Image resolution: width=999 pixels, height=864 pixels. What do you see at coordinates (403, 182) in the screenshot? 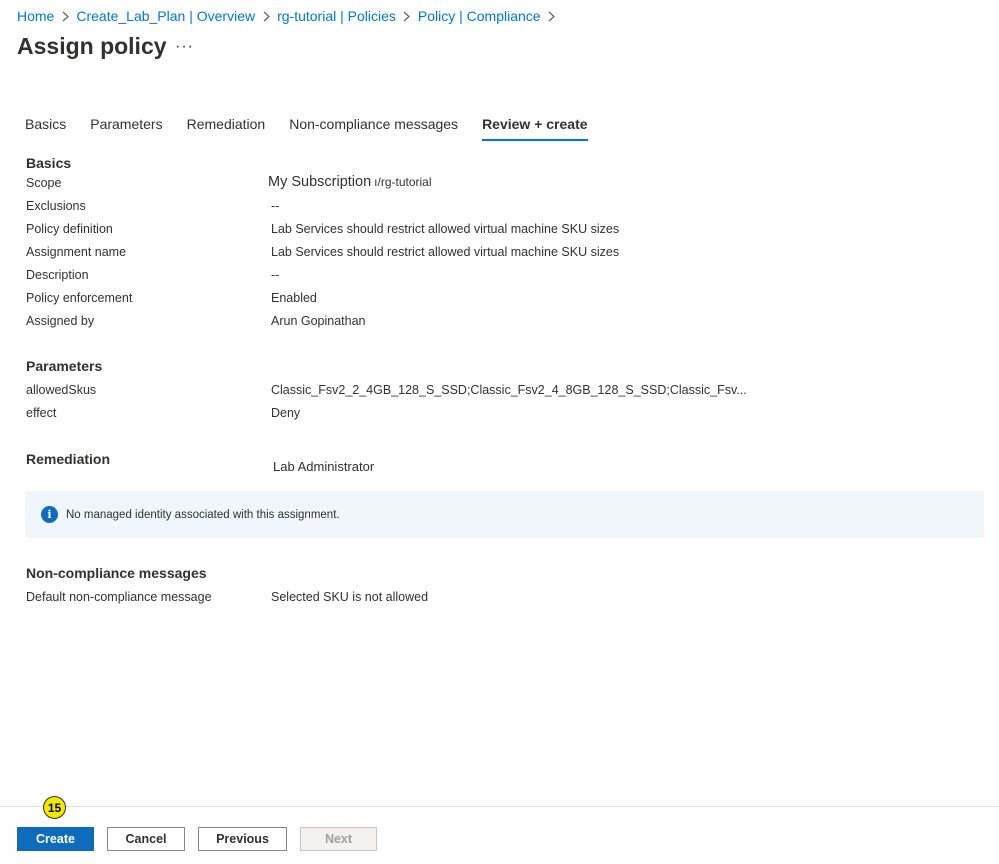
I see `scope-resource-group: ı/rg-tutorial` at bounding box center [403, 182].